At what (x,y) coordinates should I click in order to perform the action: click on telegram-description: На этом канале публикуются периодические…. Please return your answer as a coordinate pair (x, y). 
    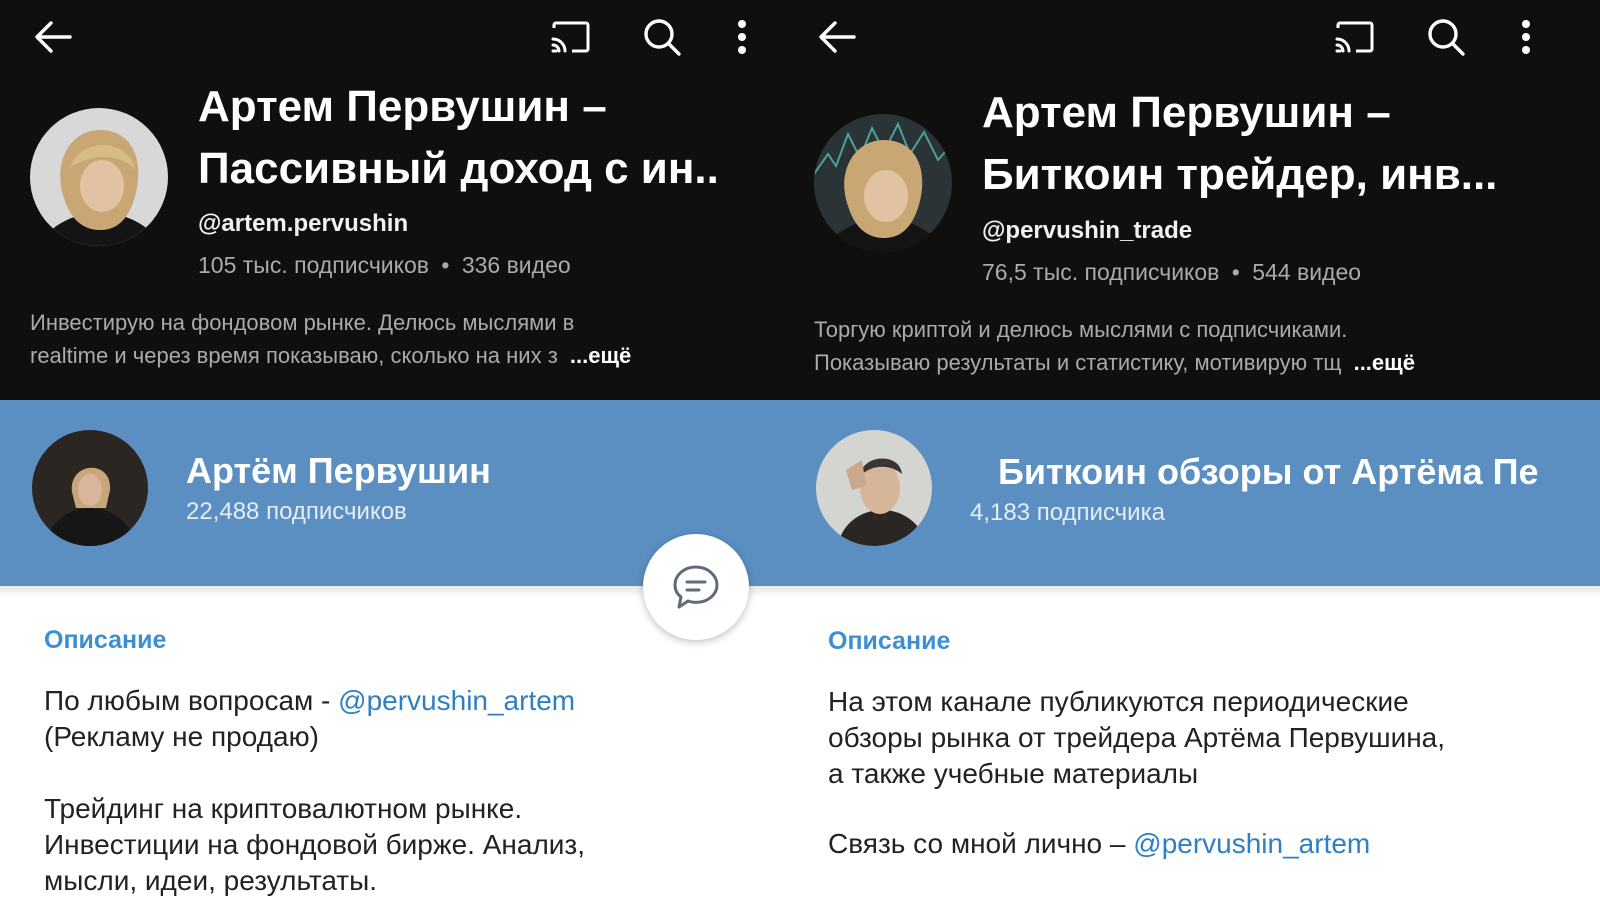
    Looking at the image, I should click on (1137, 772).